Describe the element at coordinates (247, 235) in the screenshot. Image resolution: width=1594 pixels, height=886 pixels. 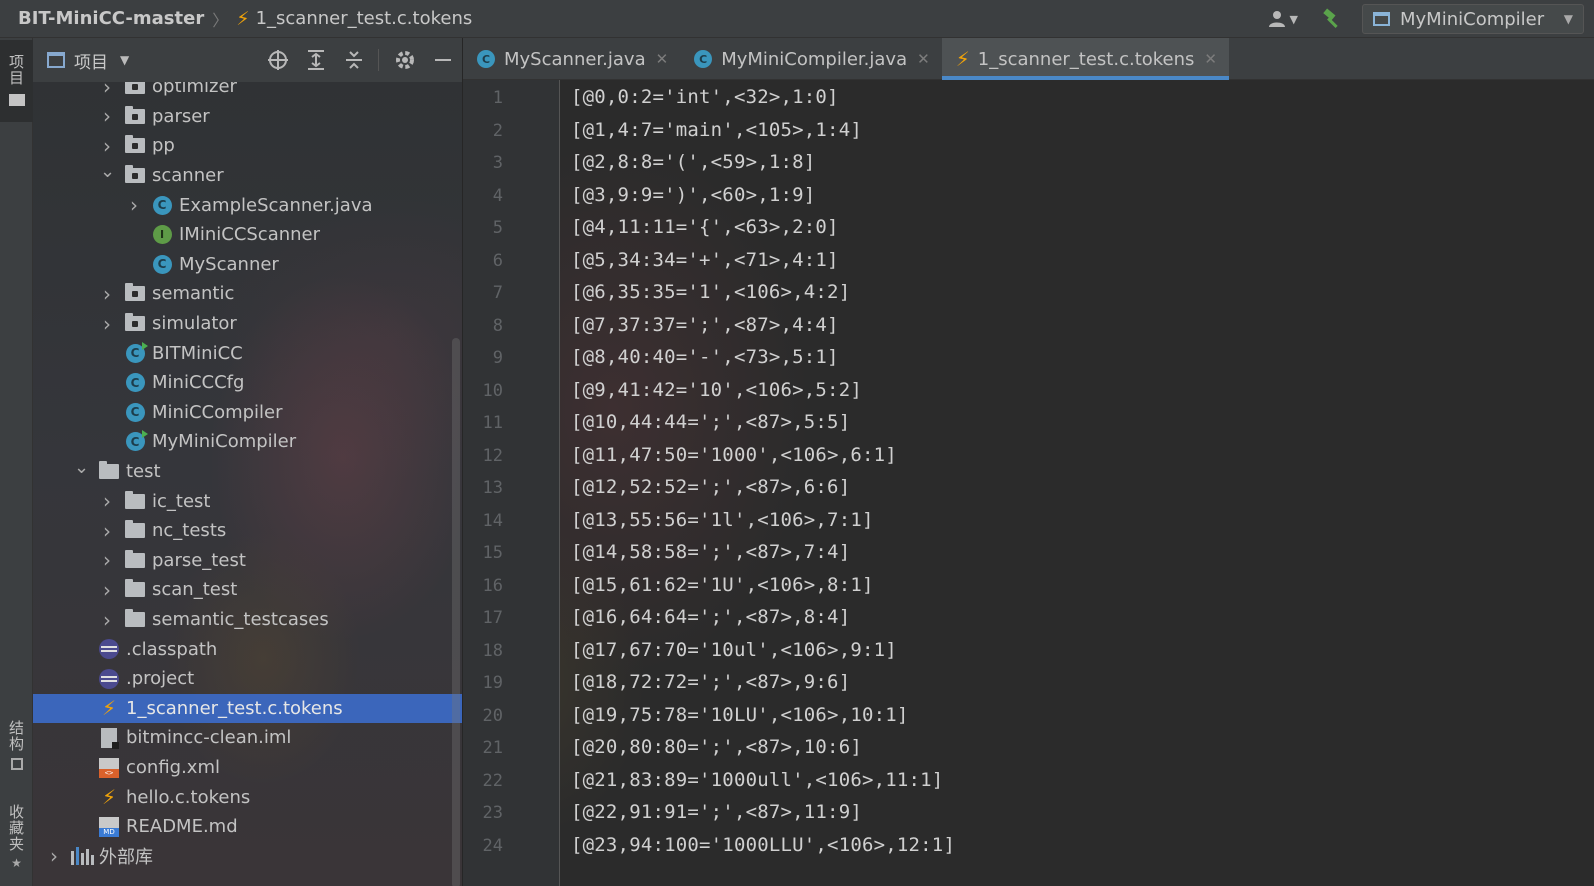
I see `tree-item: ›IIMiniCCScanner` at that location.